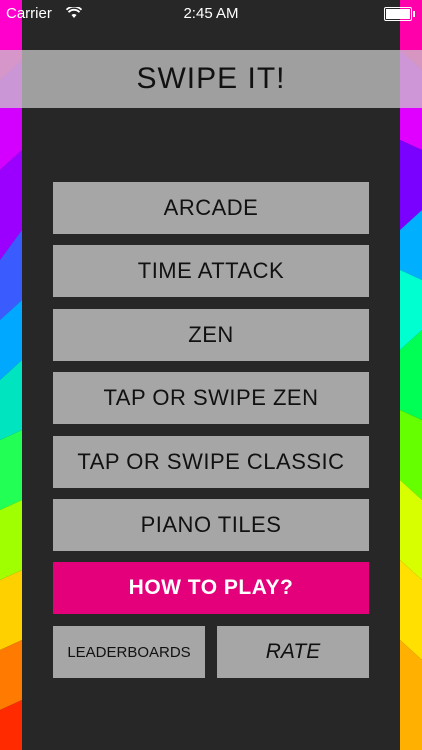 Image resolution: width=422 pixels, height=750 pixels. What do you see at coordinates (211, 588) in the screenshot?
I see `how-to-play-button: HOW TO PLAY?` at bounding box center [211, 588].